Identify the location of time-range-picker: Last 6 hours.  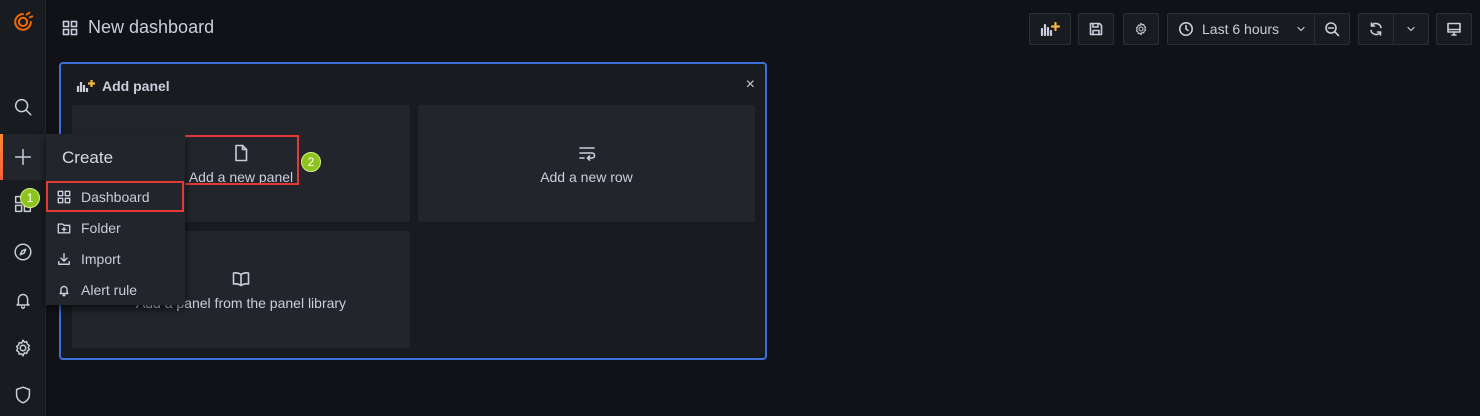
(1241, 29).